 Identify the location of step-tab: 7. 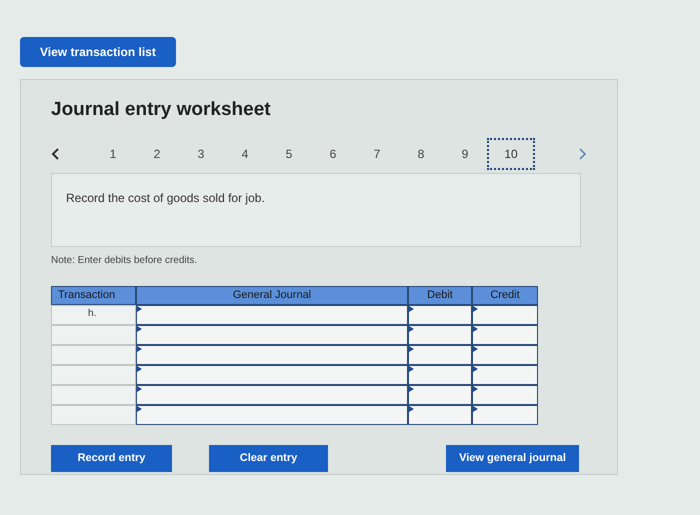
(377, 154).